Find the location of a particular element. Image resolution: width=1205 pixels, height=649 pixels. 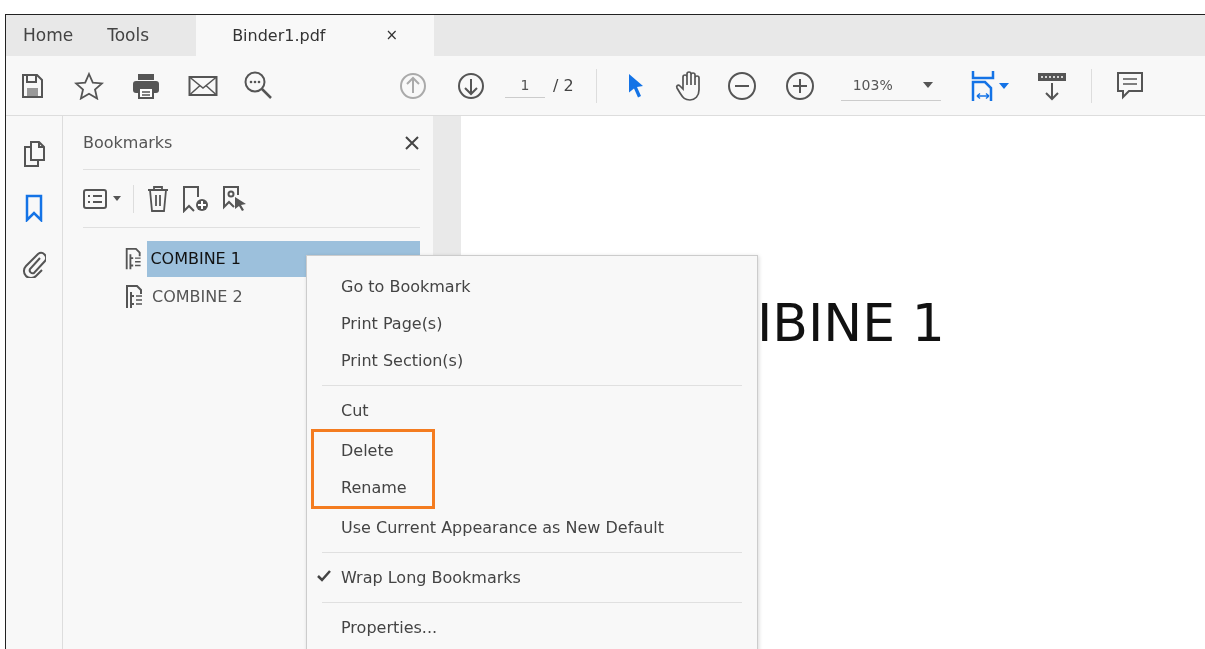

options-button is located at coordinates (102, 198).